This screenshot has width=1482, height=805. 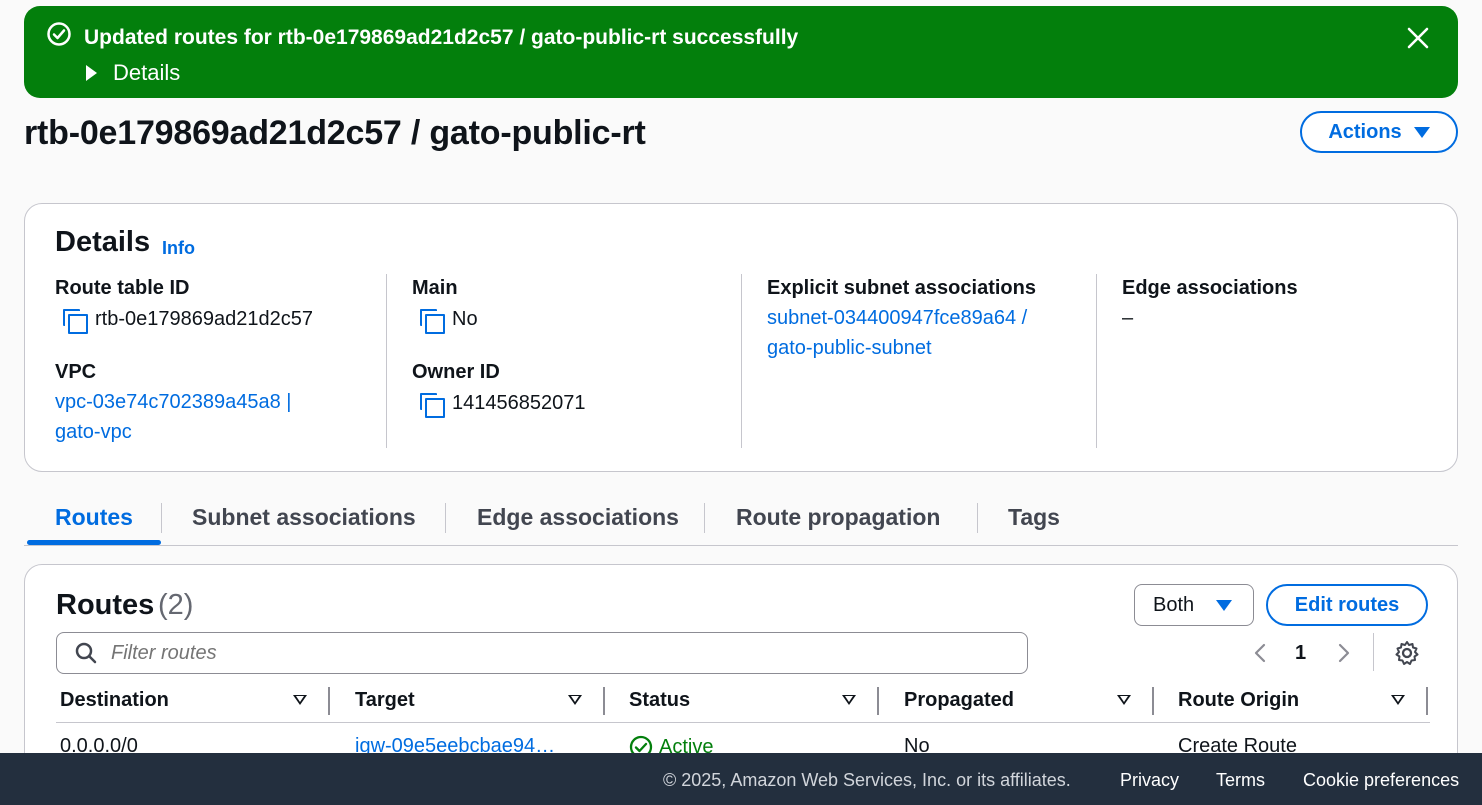 What do you see at coordinates (959, 700) in the screenshot?
I see `column-header-propagated: Propagated` at bounding box center [959, 700].